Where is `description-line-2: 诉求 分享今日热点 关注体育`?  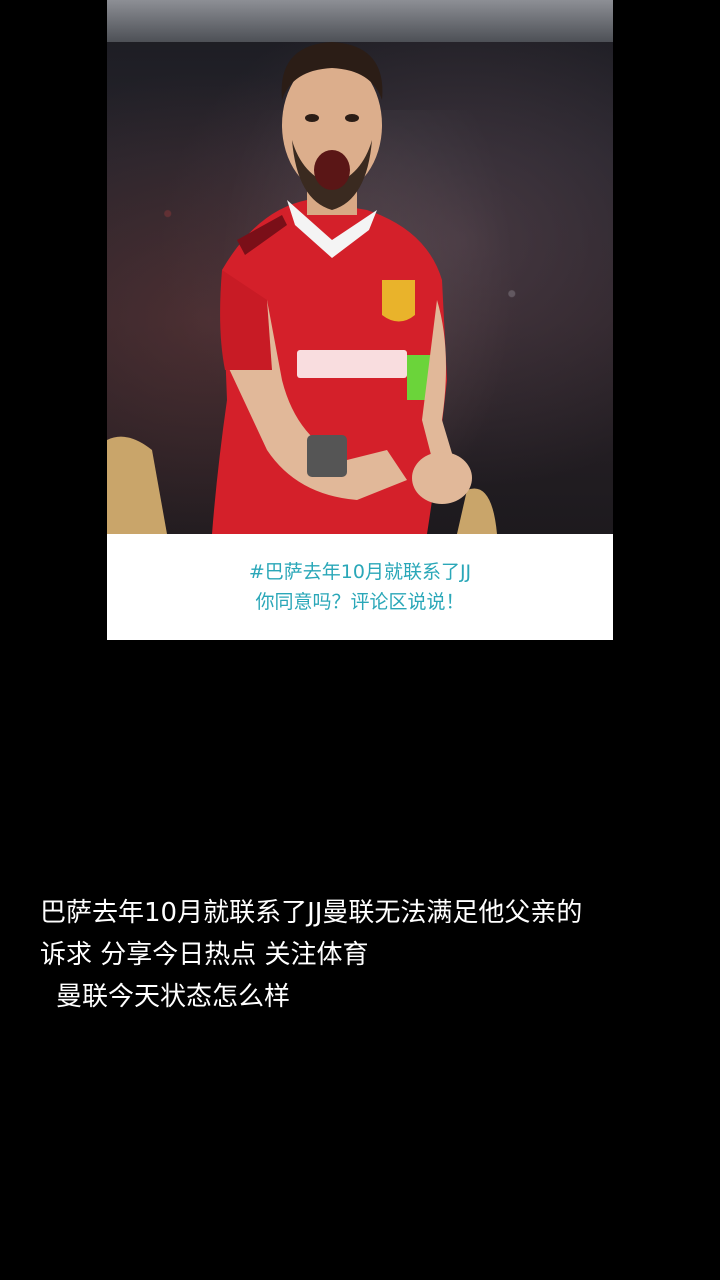
description-line-2: 诉求 分享今日热点 关注体育 is located at coordinates (204, 955).